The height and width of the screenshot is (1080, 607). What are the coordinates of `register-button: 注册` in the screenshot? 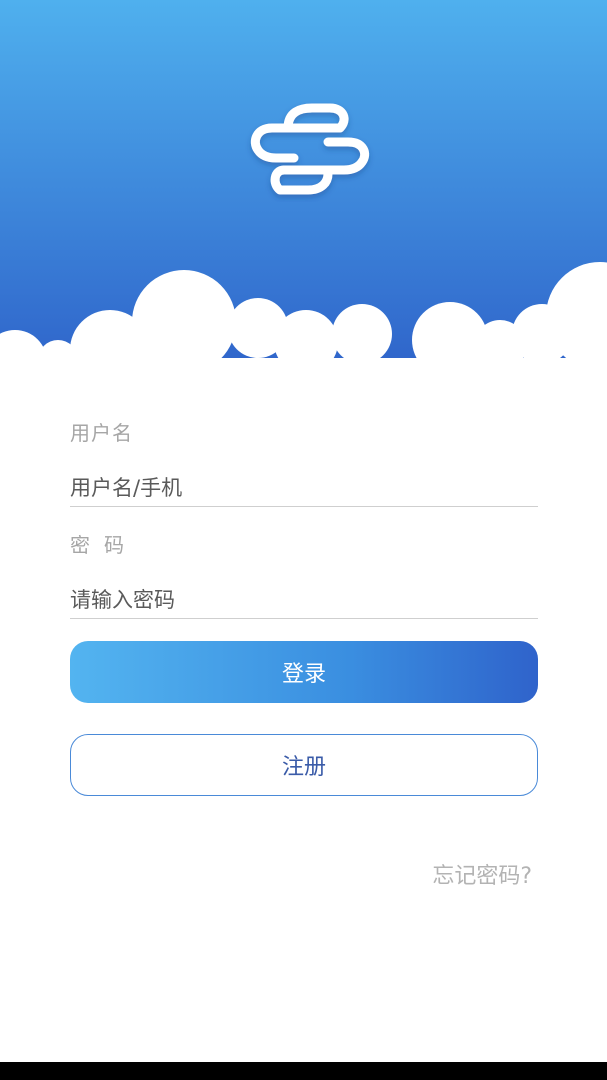 It's located at (304, 765).